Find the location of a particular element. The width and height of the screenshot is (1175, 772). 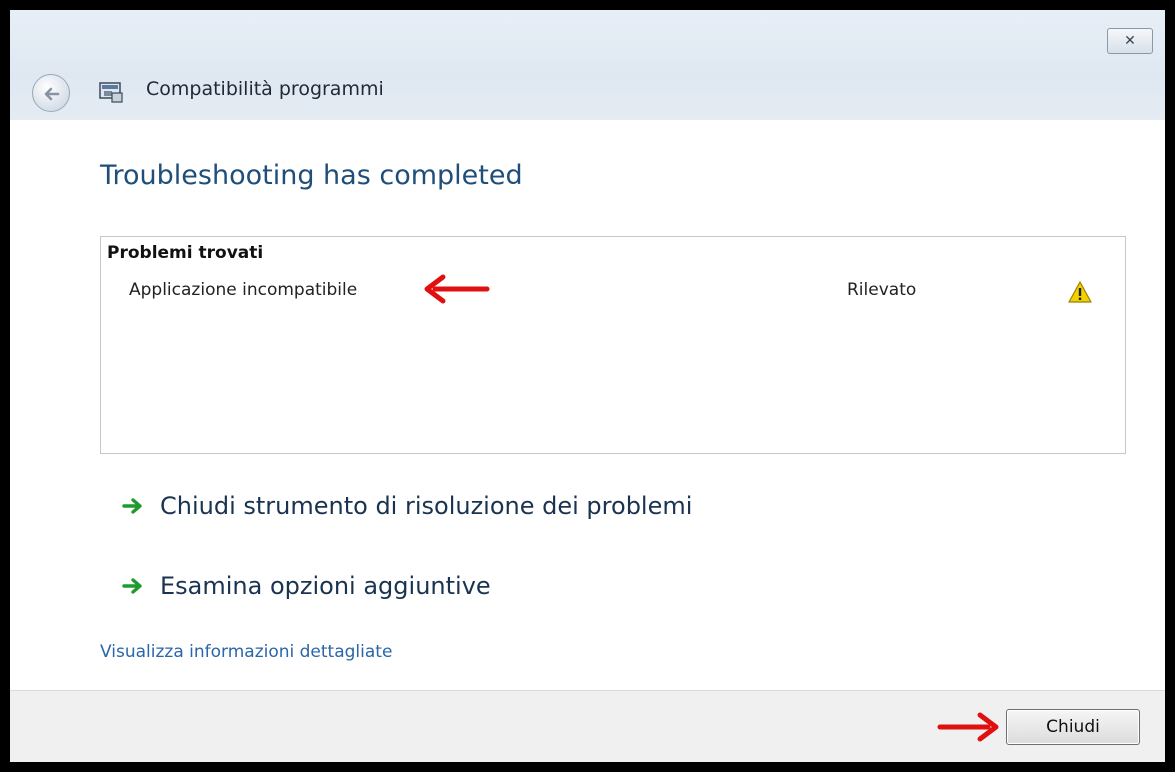

back-button is located at coordinates (51, 93).